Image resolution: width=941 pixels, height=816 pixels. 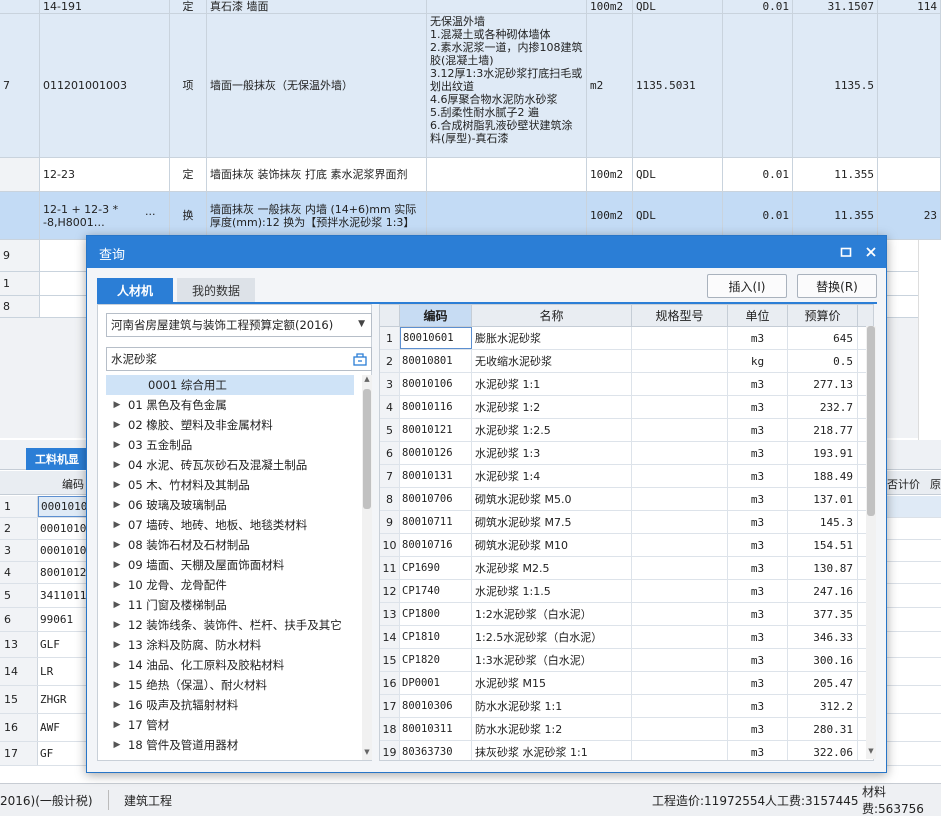 What do you see at coordinates (135, 290) in the screenshot?
I see `tab-materials: 人材机` at bounding box center [135, 290].